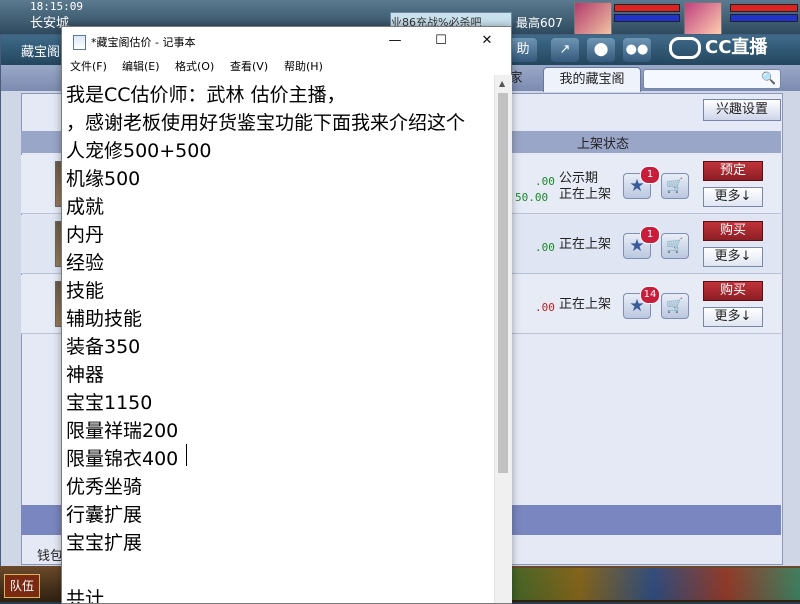  What do you see at coordinates (768, 78) in the screenshot?
I see `search-icon: 🔍` at bounding box center [768, 78].